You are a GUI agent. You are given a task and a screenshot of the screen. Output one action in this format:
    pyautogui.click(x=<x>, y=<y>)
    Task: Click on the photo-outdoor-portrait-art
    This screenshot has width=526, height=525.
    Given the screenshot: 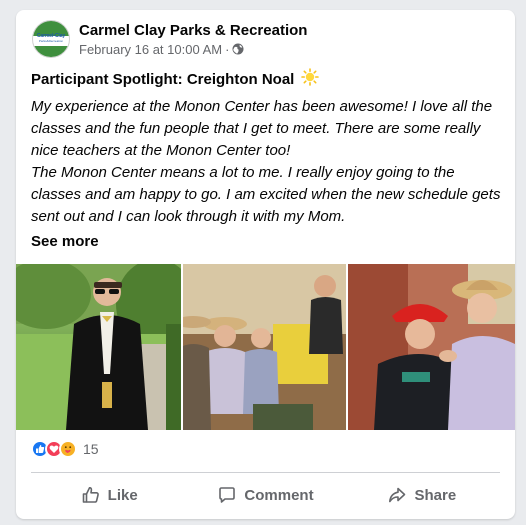 What is the action you would take?
    pyautogui.click(x=98, y=347)
    